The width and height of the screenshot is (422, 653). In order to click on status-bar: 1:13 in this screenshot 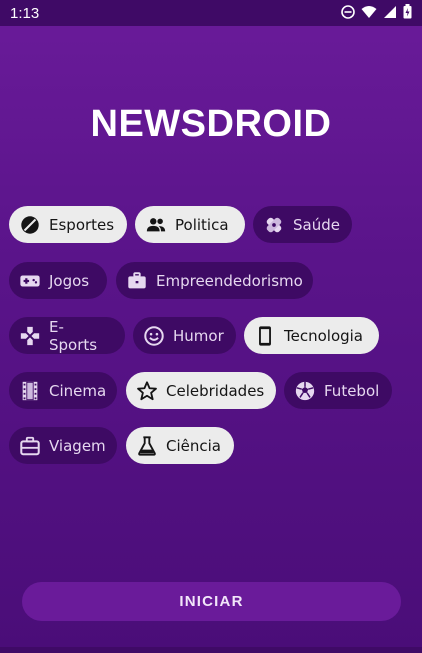, I will do `click(211, 13)`.